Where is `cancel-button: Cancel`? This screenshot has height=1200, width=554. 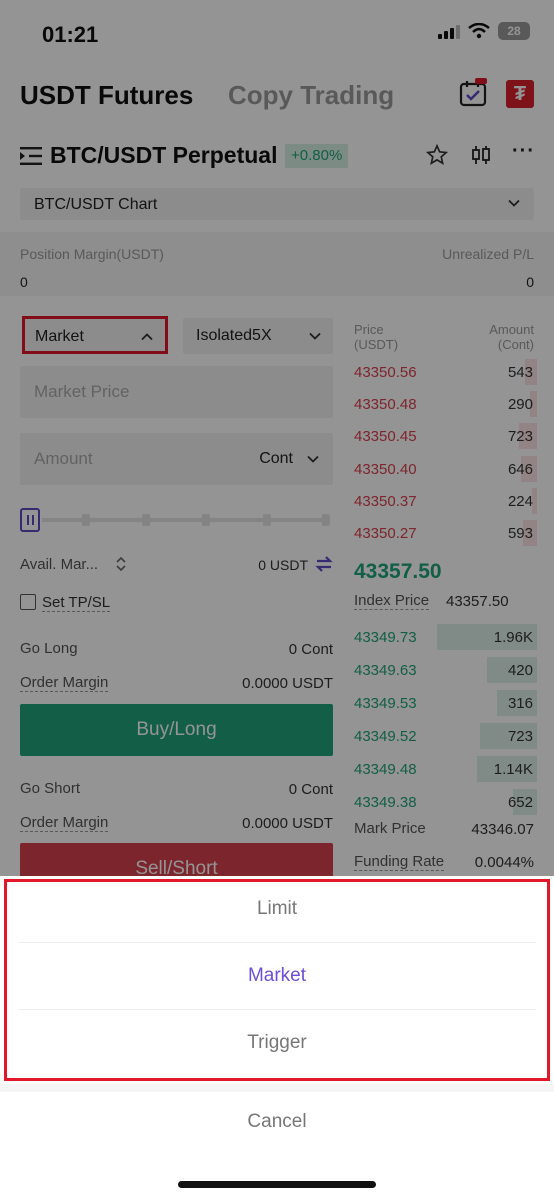 cancel-button: Cancel is located at coordinates (277, 1122).